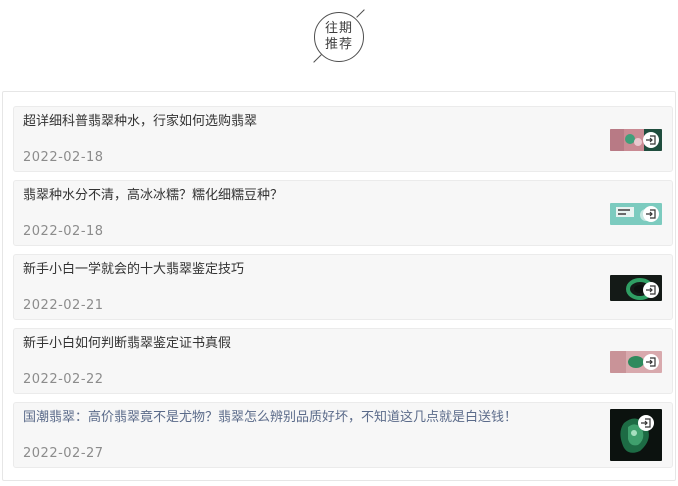 This screenshot has width=678, height=486. What do you see at coordinates (140, 122) in the screenshot?
I see `article-title: 超详细科普翡翠种水，行家如何选购翡翠` at bounding box center [140, 122].